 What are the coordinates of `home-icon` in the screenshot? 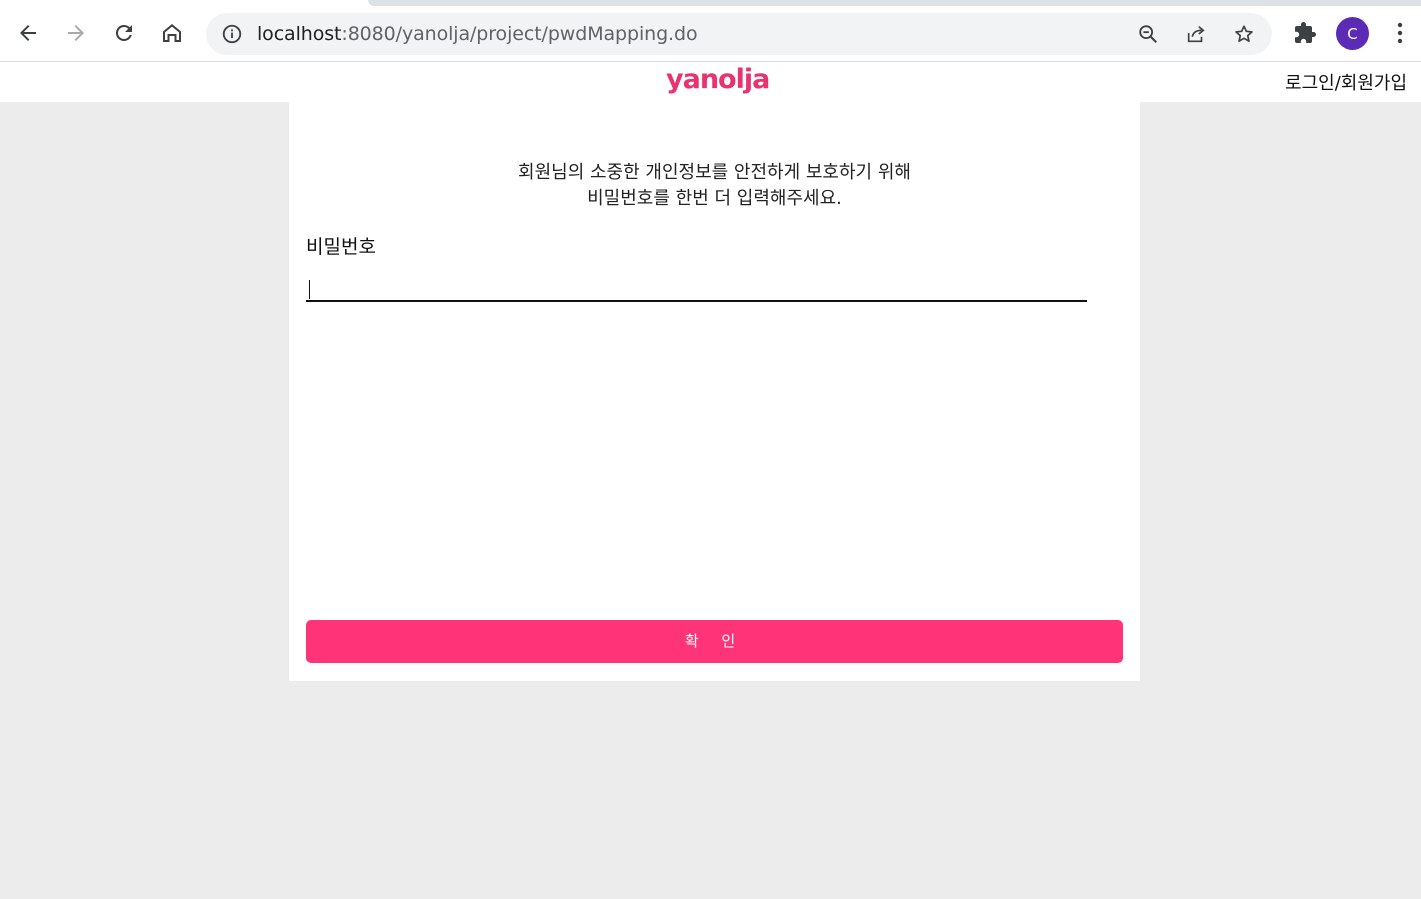 It's located at (172, 33).